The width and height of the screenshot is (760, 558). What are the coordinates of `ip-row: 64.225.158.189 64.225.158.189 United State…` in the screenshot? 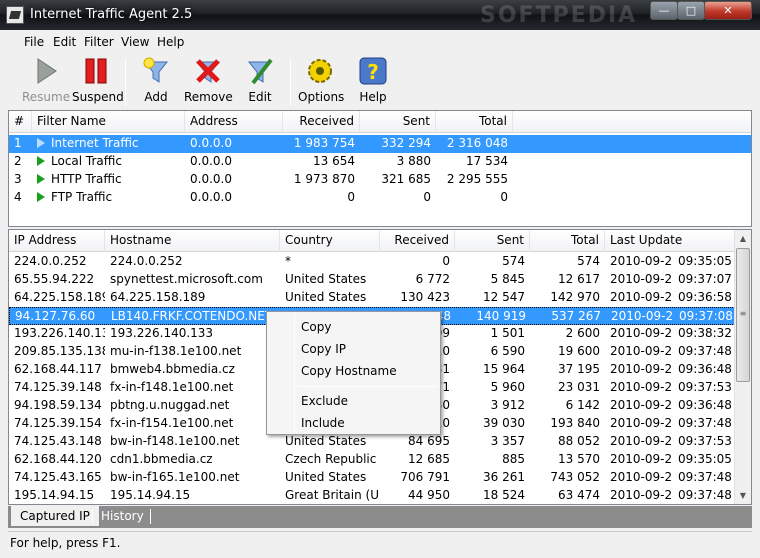 It's located at (372, 298).